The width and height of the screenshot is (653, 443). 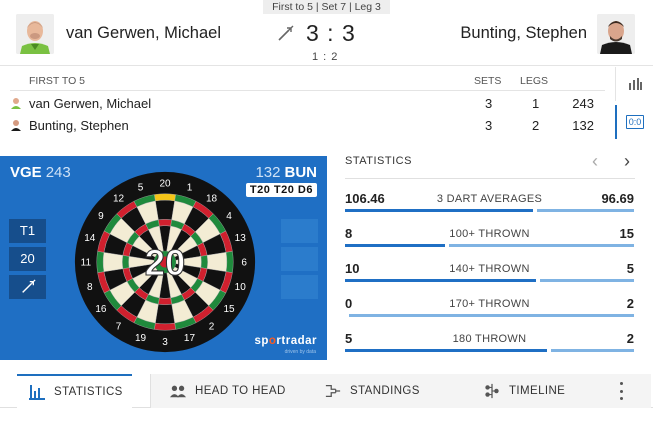 What do you see at coordinates (621, 391) in the screenshot?
I see `more-vertical-icon` at bounding box center [621, 391].